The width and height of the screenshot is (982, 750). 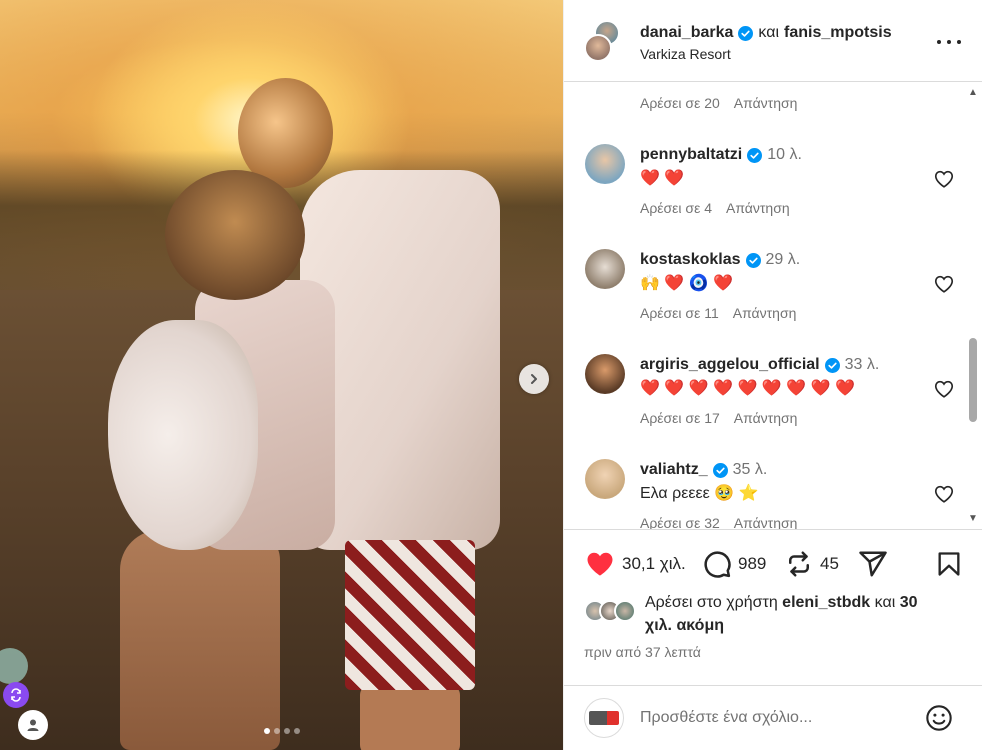 I want to click on comment-meta: Αρέσει σε 20 Απάντηση, so click(x=718, y=103).